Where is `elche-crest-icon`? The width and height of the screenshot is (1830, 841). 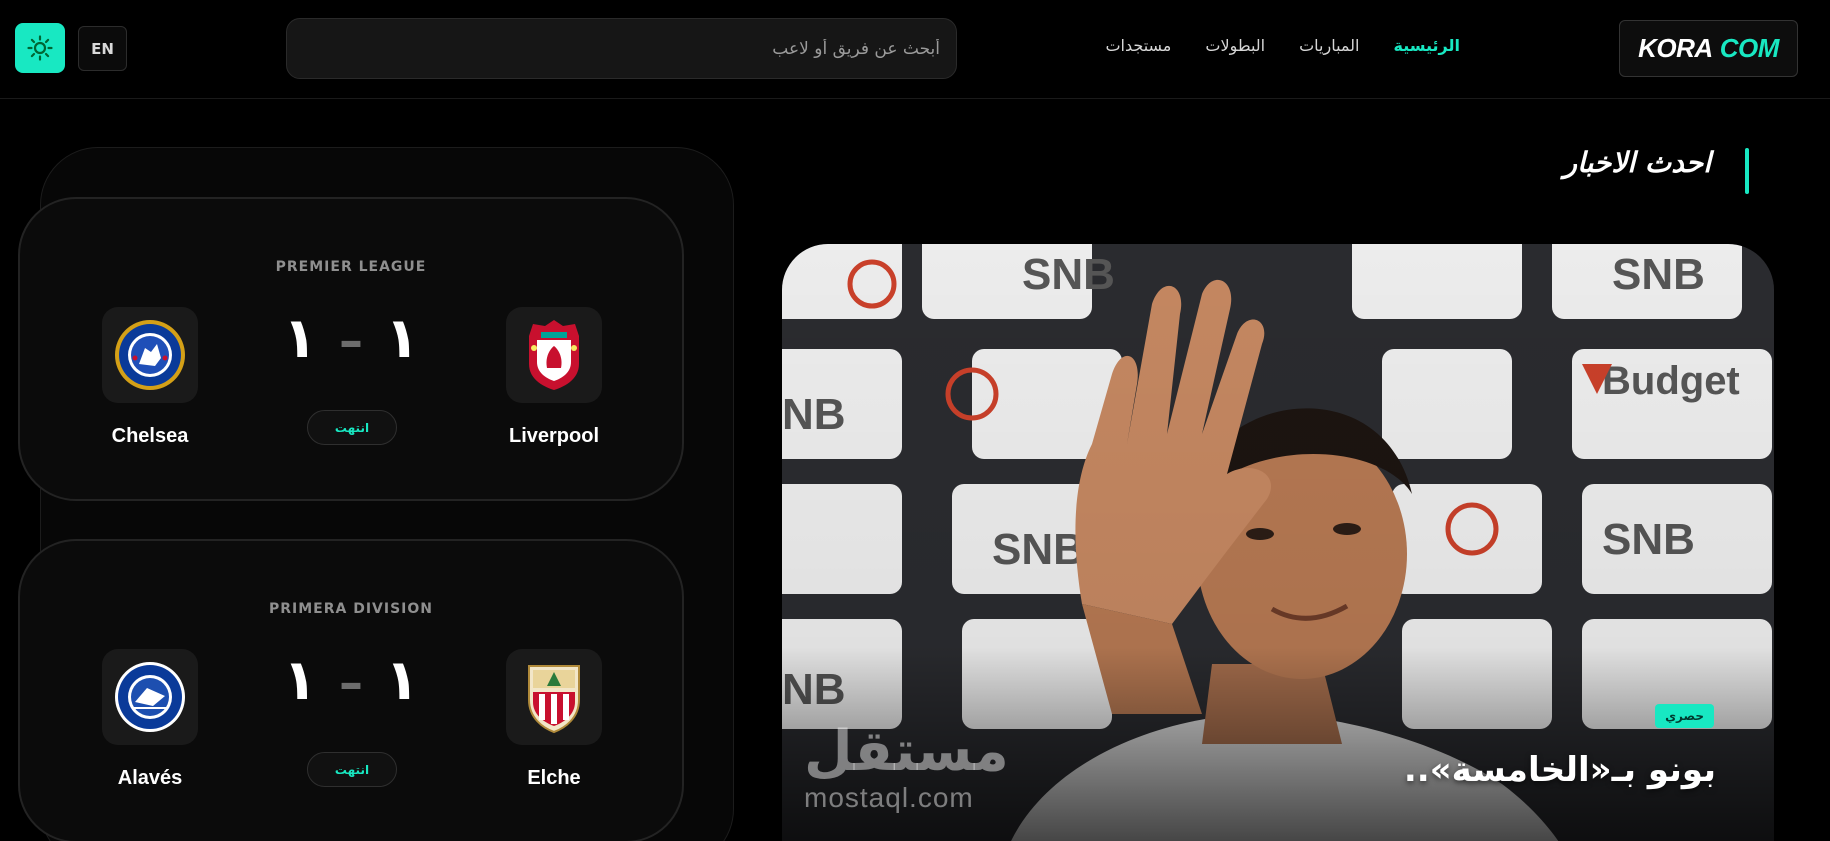
elche-crest-icon is located at coordinates (554, 699).